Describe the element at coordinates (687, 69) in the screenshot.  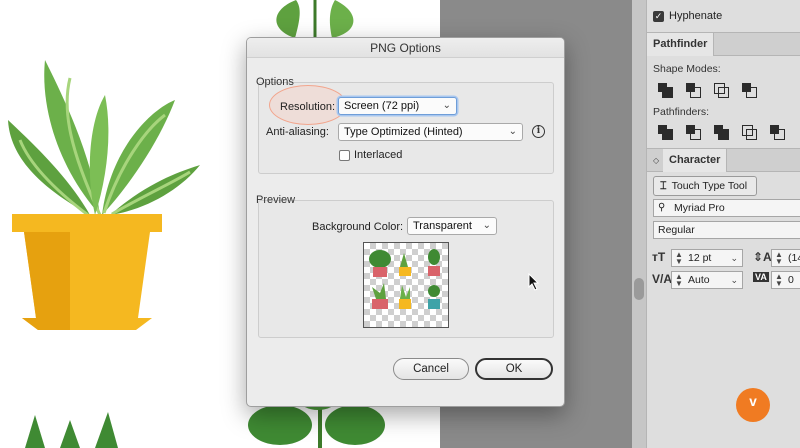
I see `shape-modes-label: Shape Modes:` at that location.